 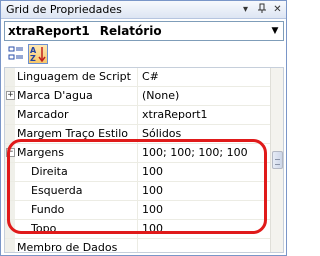 I want to click on property-name: Direita, so click(x=49, y=171).